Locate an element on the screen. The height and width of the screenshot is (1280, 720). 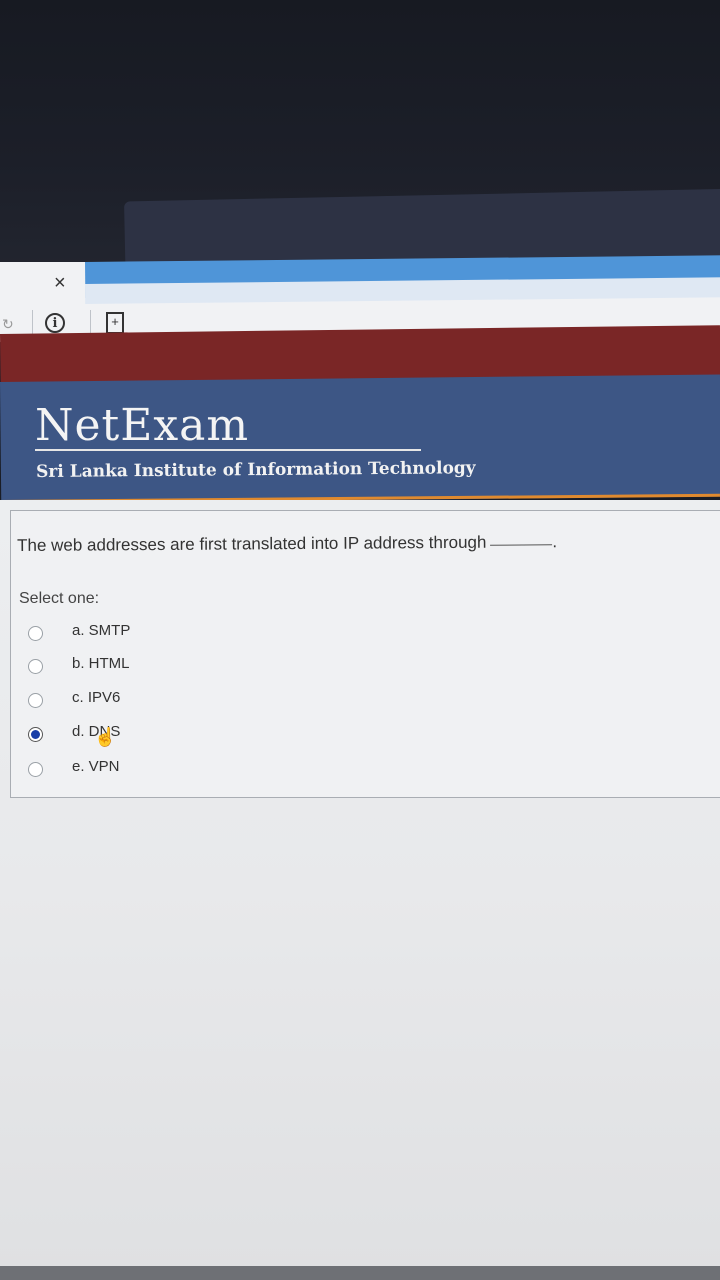
option-c-label: c. IPV6 is located at coordinates (96, 697).